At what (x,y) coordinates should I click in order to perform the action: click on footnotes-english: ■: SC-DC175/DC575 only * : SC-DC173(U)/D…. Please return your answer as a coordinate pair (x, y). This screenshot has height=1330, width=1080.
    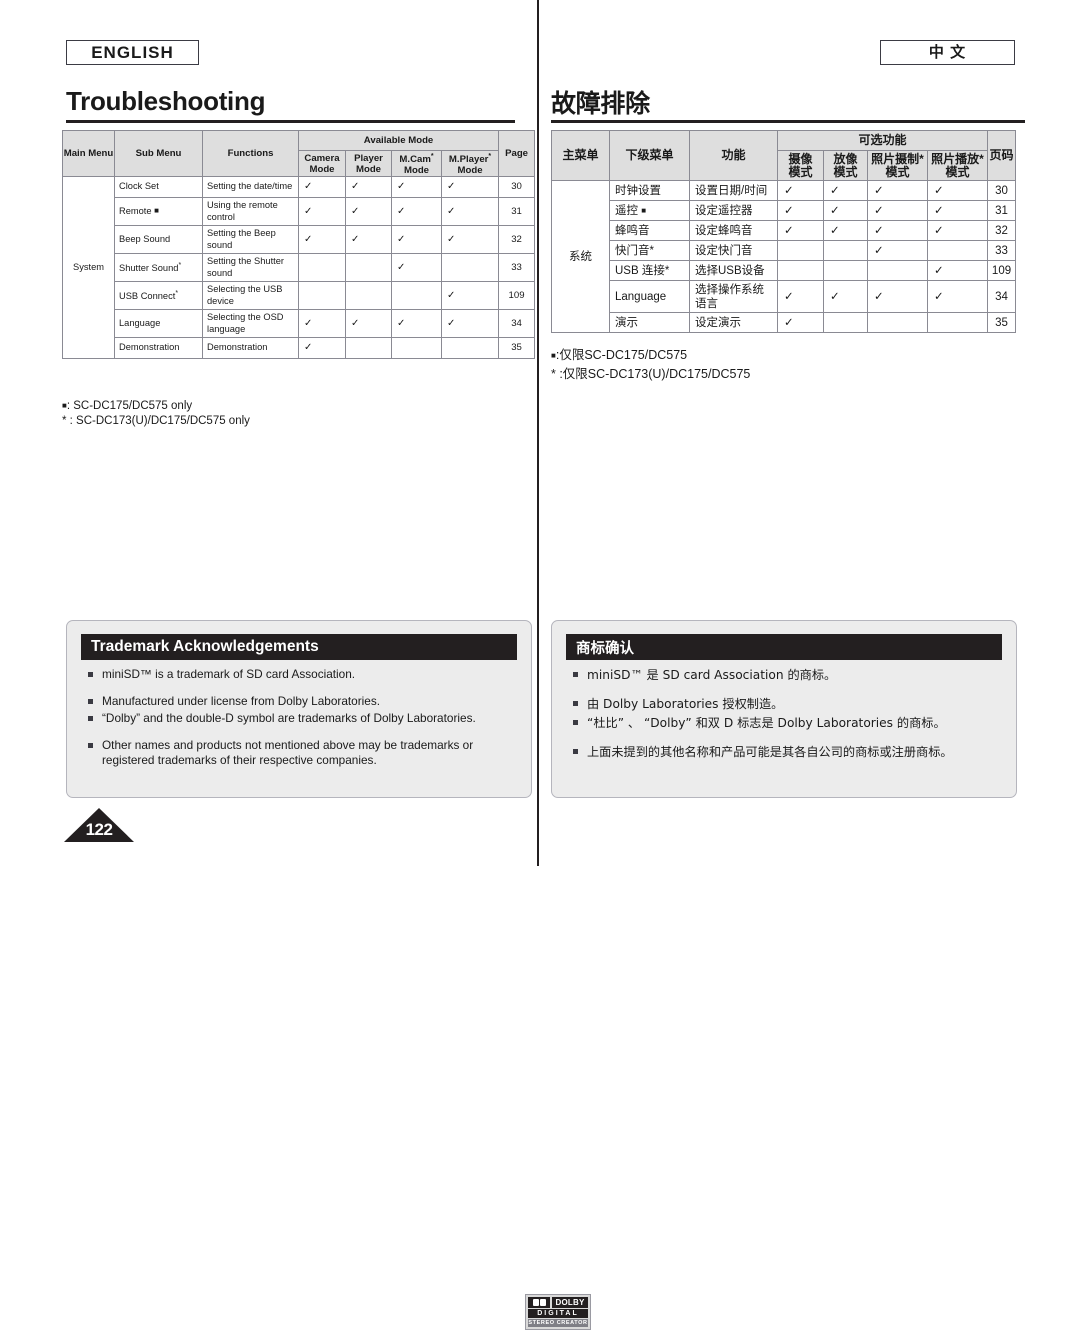
    Looking at the image, I should click on (156, 413).